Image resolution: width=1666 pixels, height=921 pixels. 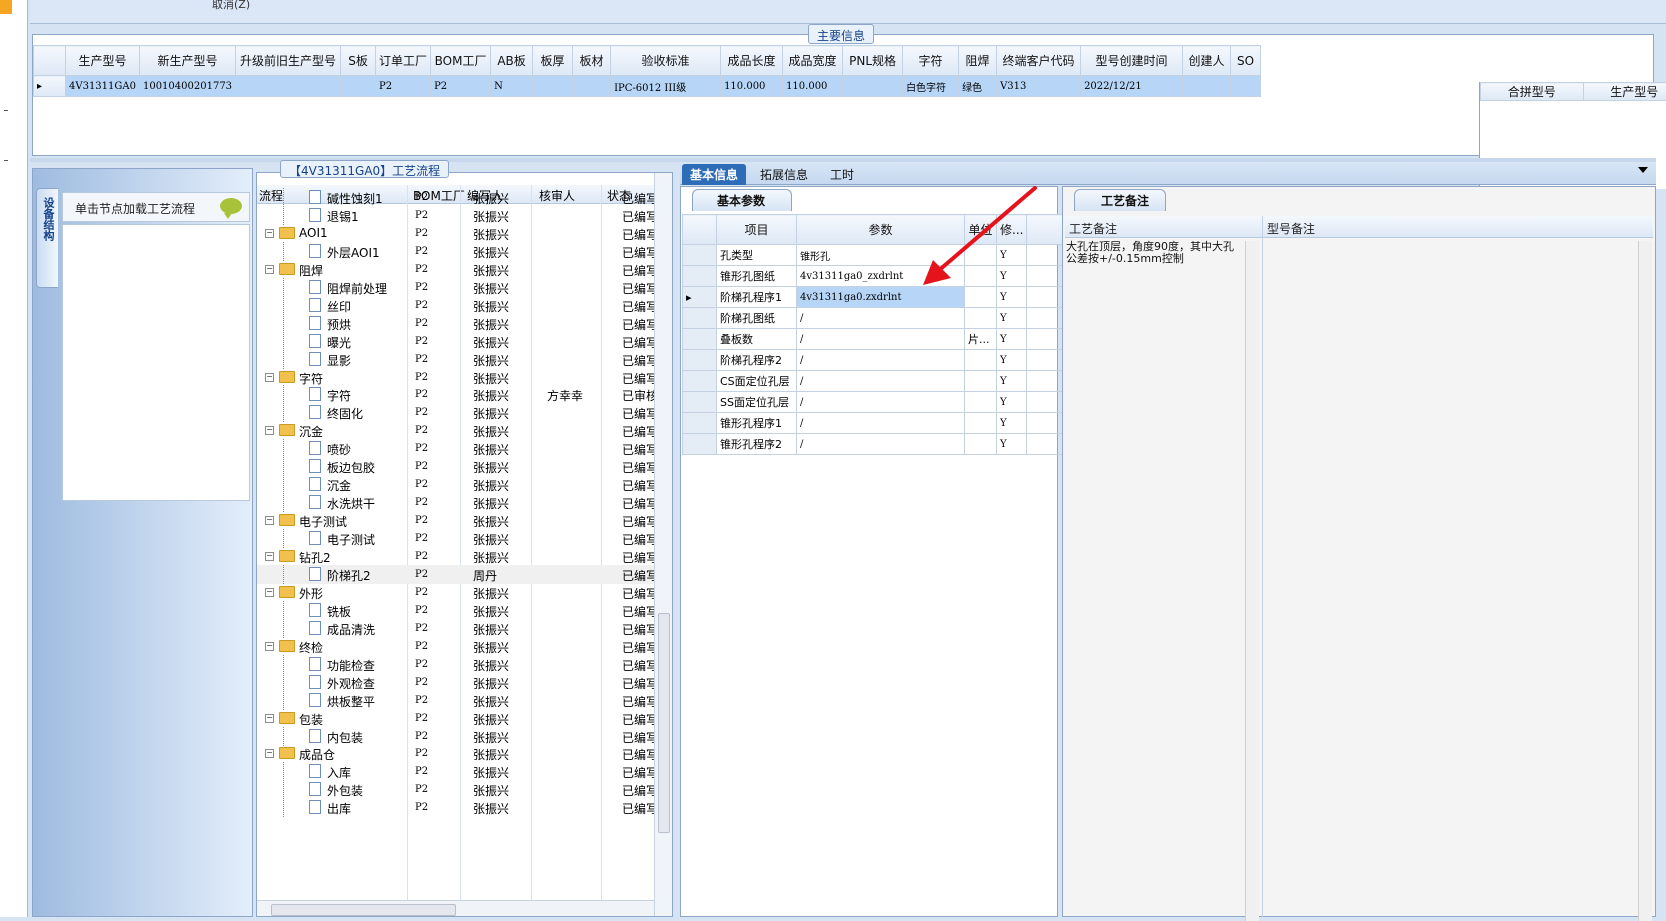 What do you see at coordinates (873, 318) in the screenshot?
I see `param-row: 阶梯孔图纸/Y` at bounding box center [873, 318].